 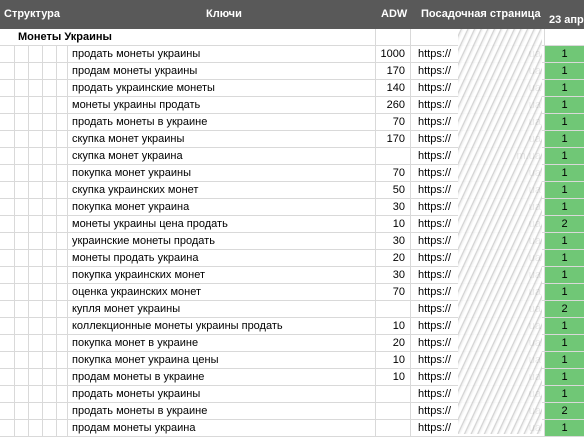 I want to click on adw-cell: 260, so click(x=393, y=105).